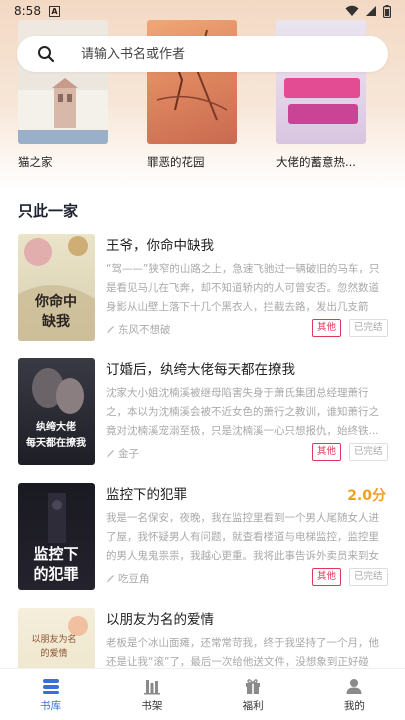  I want to click on book-cover: 纨绔大佬 每天都在撩我, so click(56, 411).